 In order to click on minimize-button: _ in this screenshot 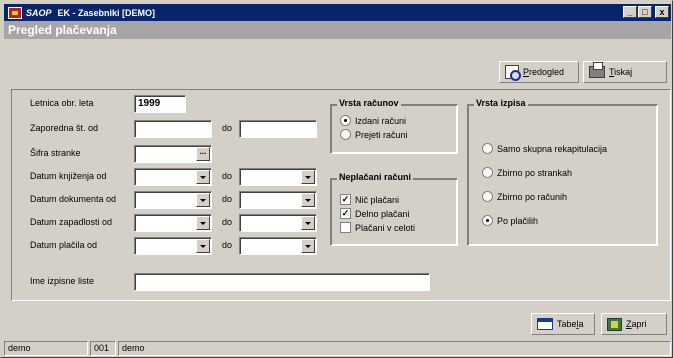, I will do `click(630, 12)`.